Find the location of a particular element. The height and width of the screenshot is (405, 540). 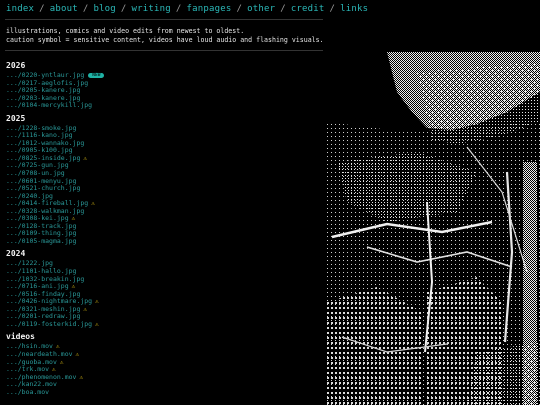

file-name: .../boa.mov is located at coordinates (28, 391).